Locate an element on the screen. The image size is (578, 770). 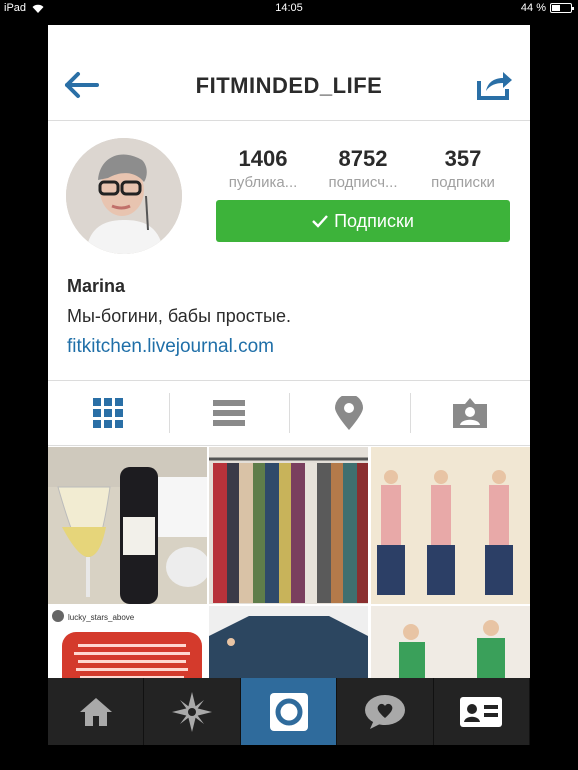
grid-icon is located at coordinates (108, 413).